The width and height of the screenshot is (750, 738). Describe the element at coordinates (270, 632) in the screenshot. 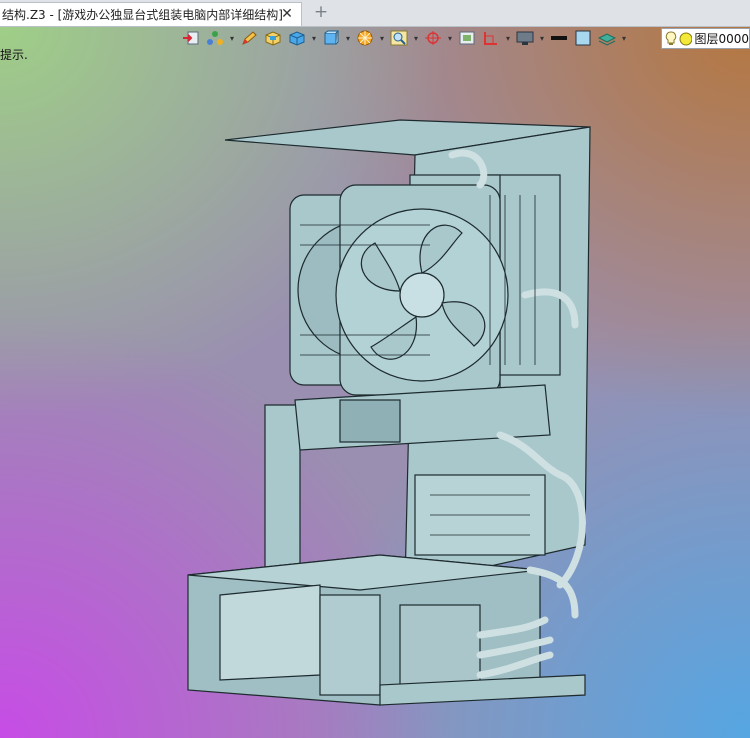

I see `side-panel` at that location.